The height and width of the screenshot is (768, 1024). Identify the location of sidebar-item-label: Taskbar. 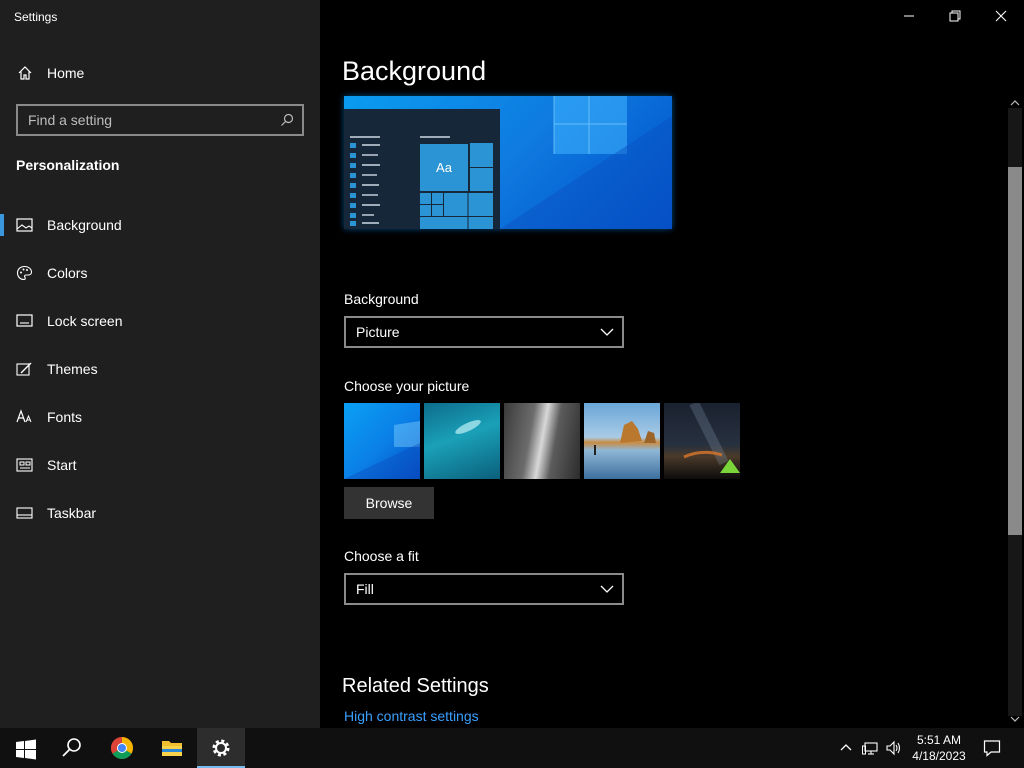
(72, 513).